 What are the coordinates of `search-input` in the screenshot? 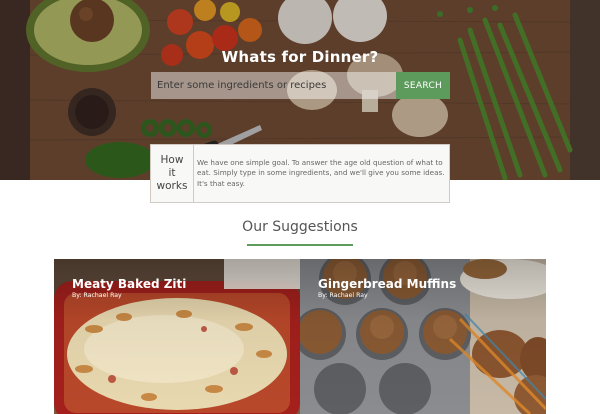 It's located at (273, 85).